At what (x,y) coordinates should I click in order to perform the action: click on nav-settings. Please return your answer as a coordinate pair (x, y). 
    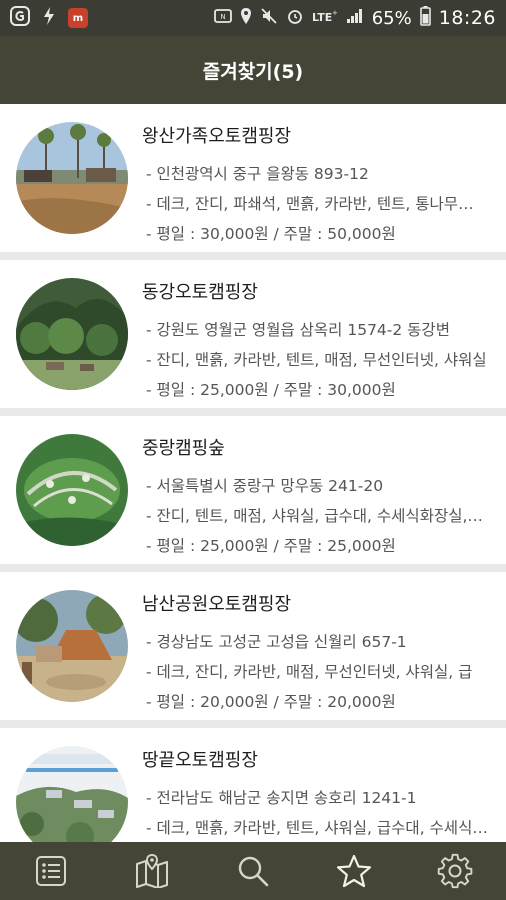
    Looking at the image, I should click on (455, 871).